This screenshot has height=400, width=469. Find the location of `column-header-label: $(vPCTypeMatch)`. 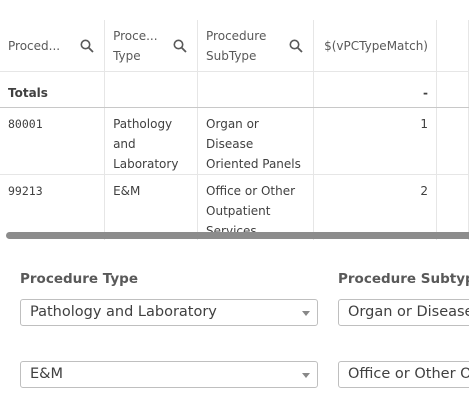

column-header-label: $(vPCTypeMatch) is located at coordinates (376, 45).